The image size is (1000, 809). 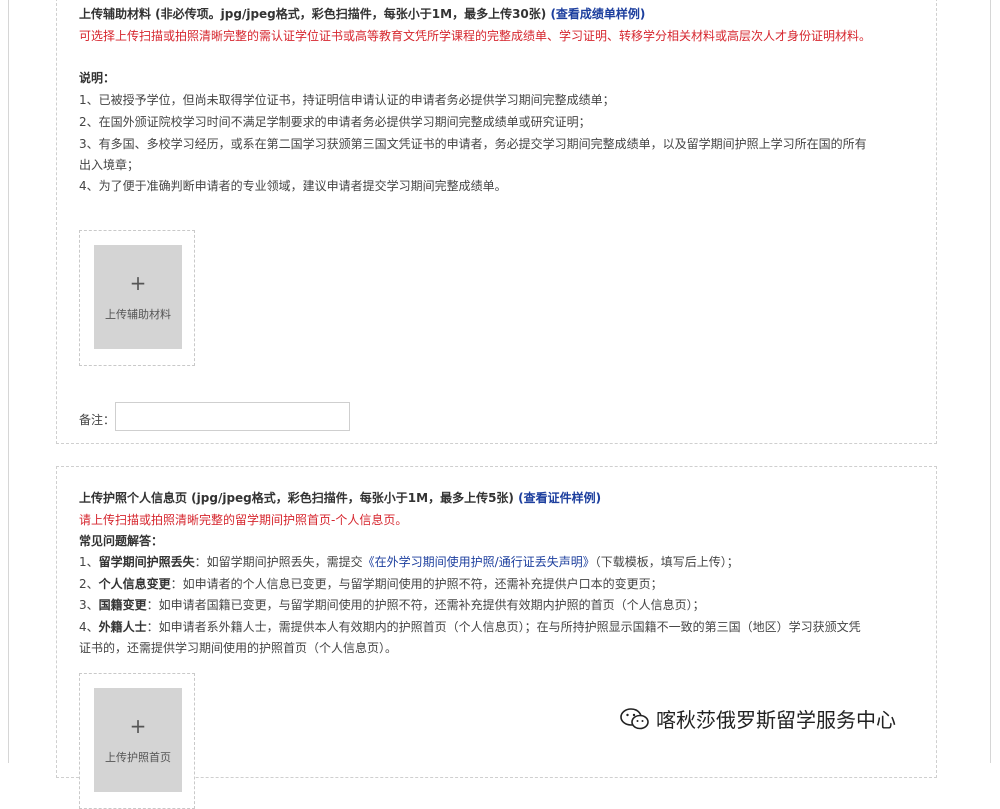 What do you see at coordinates (109, 165) in the screenshot?
I see `explanation-line-3-cont: 出入境章；` at bounding box center [109, 165].